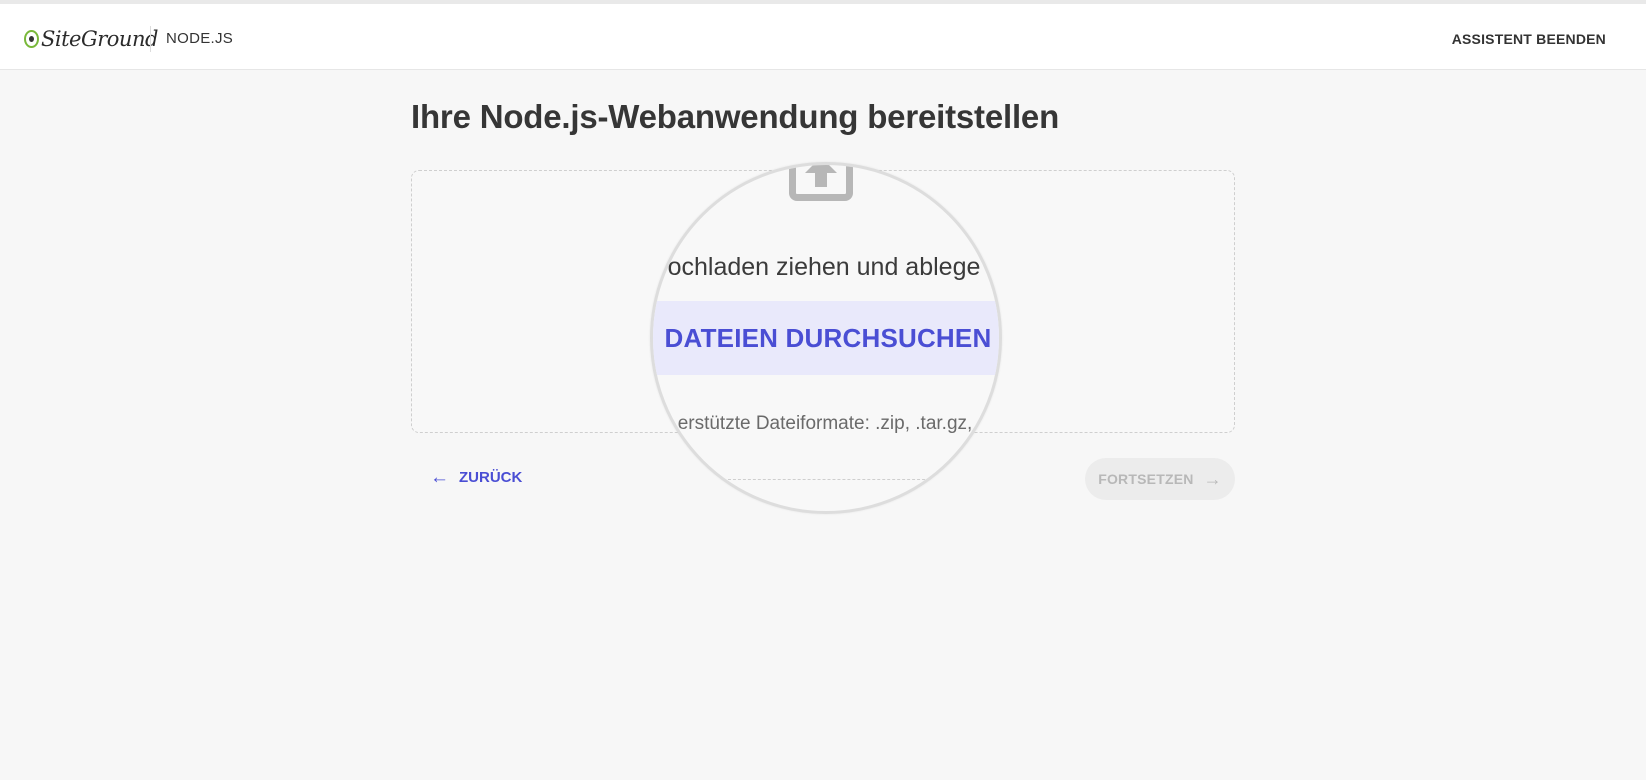 The width and height of the screenshot is (1646, 780). I want to click on arrow-right-icon: →, so click(1212, 478).